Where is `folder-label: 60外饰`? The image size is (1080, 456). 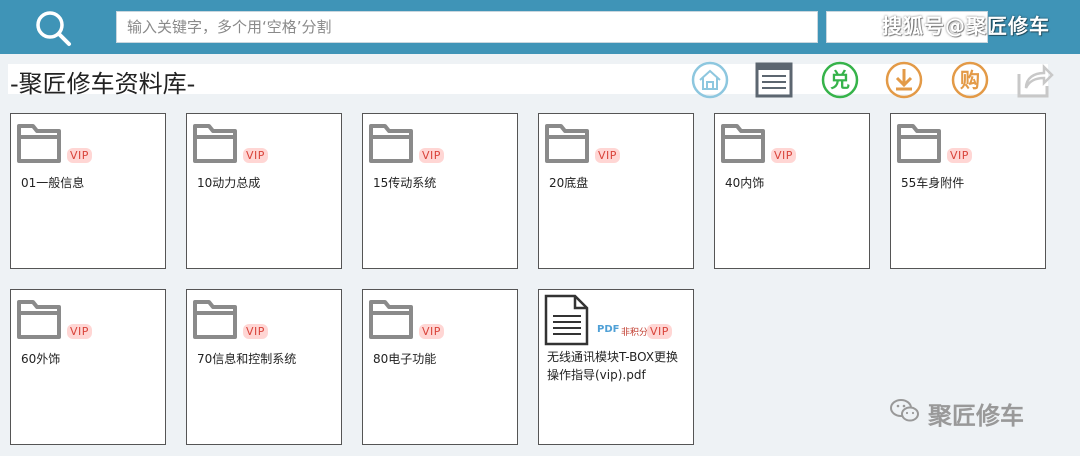 folder-label: 60外饰 is located at coordinates (41, 359).